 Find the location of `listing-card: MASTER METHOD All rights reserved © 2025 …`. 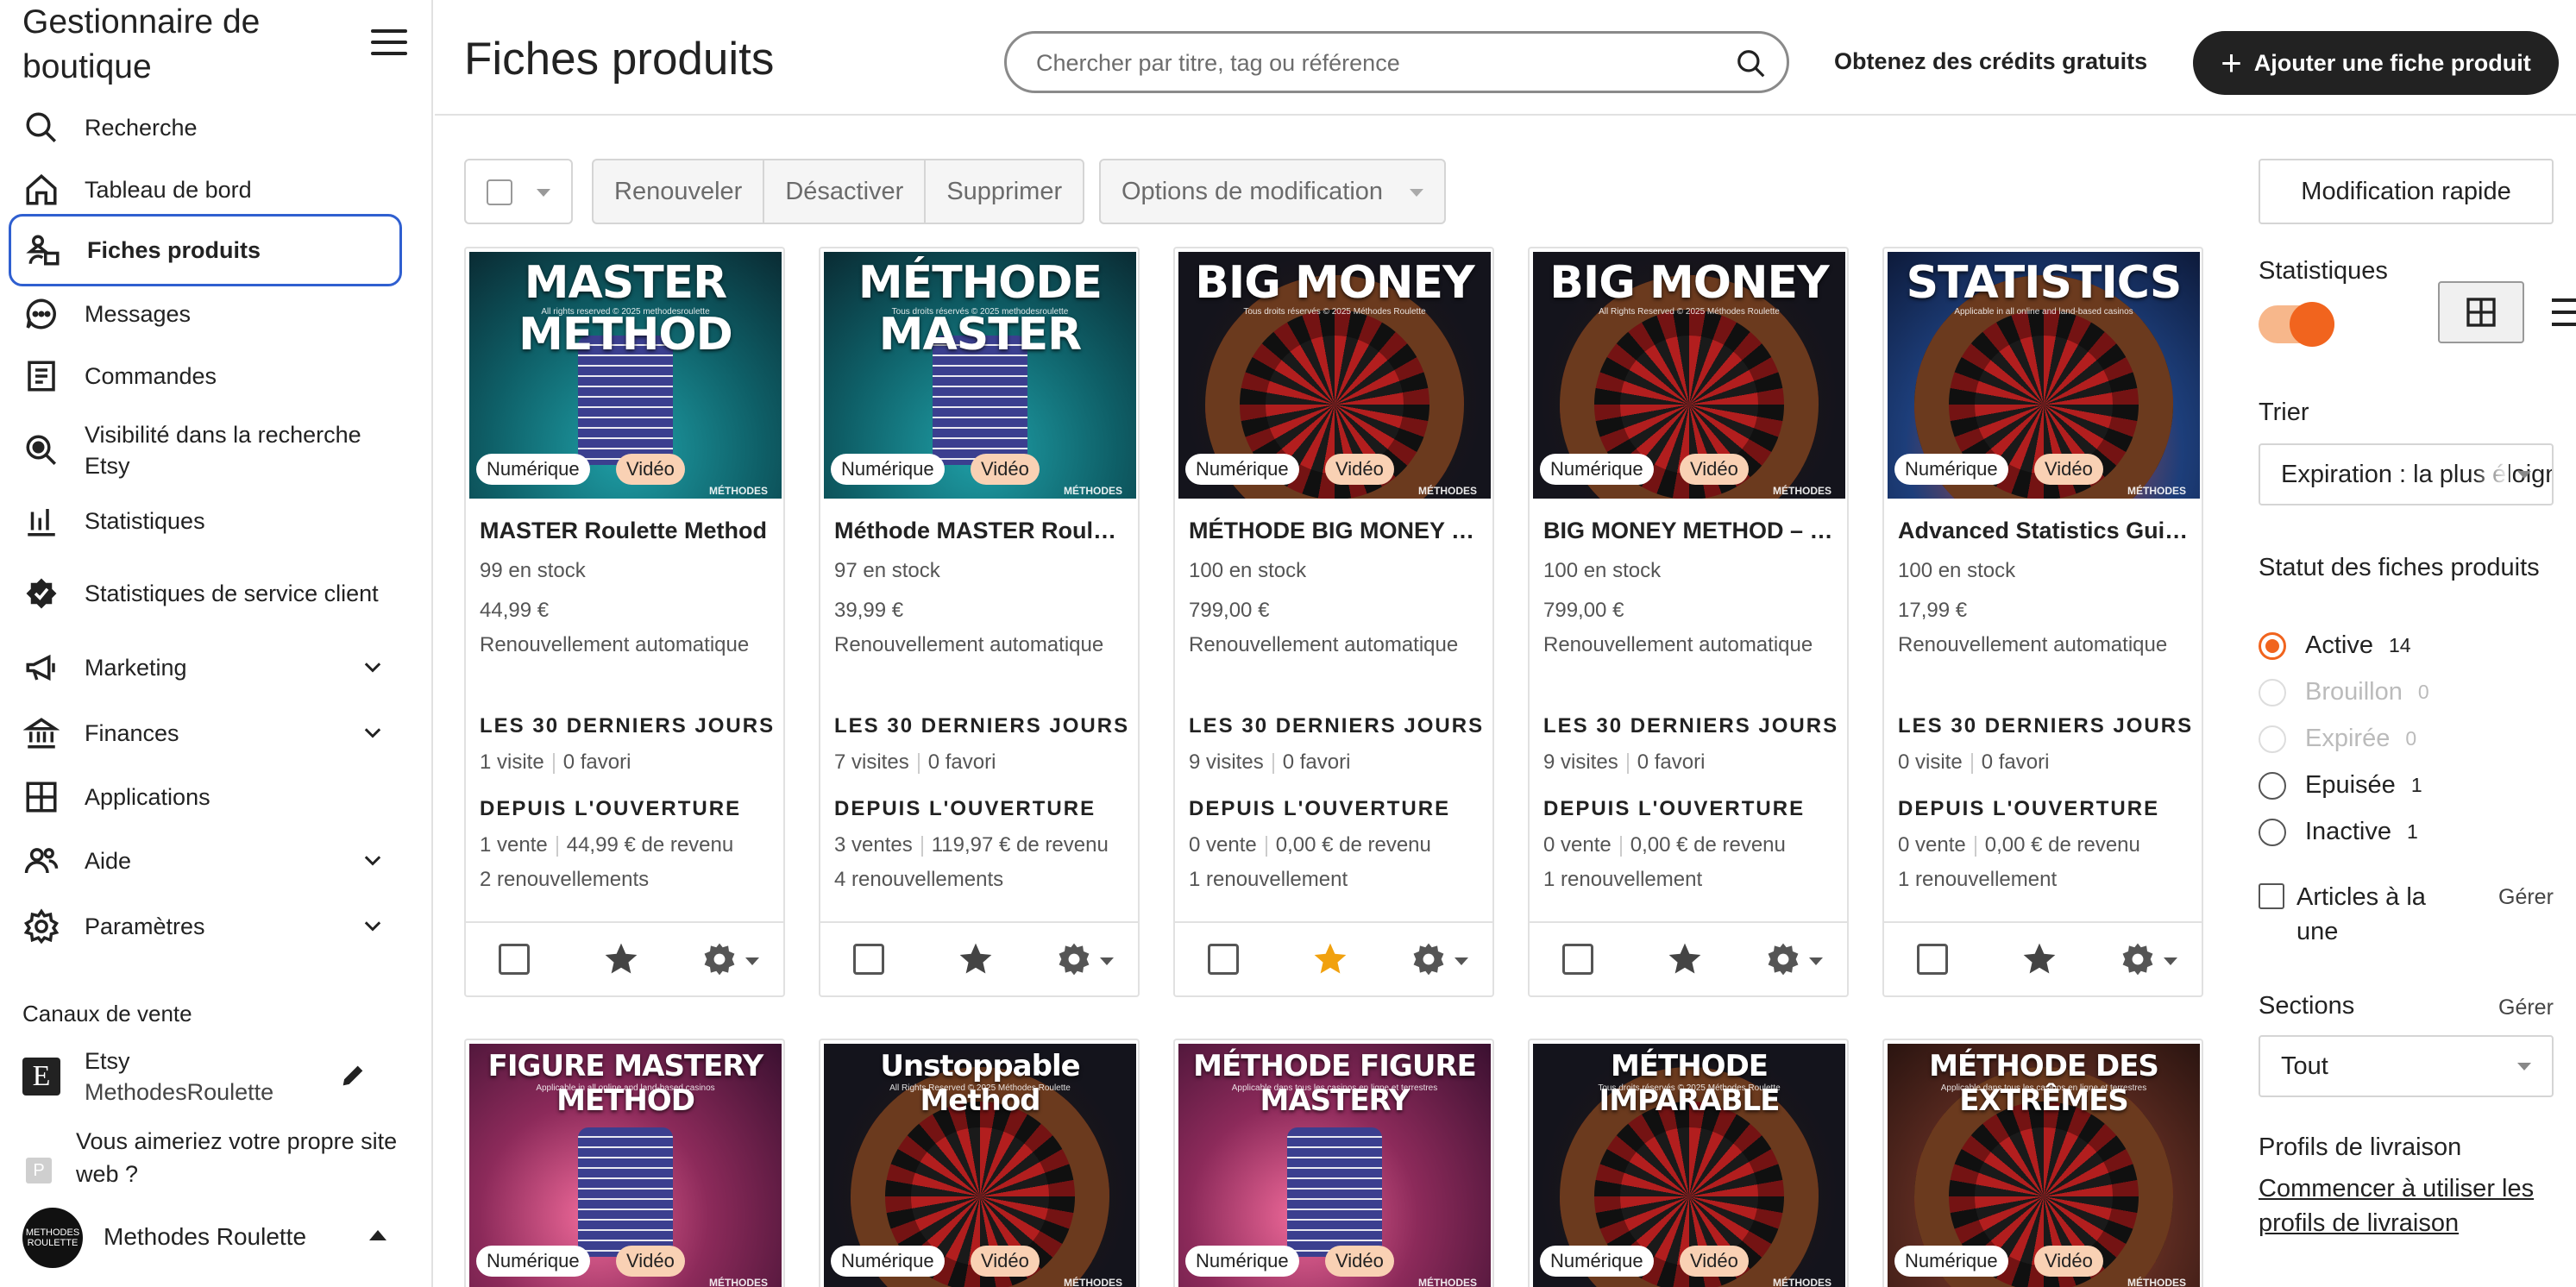

listing-card: MASTER METHOD All rights reserved © 2025 … is located at coordinates (624, 622).